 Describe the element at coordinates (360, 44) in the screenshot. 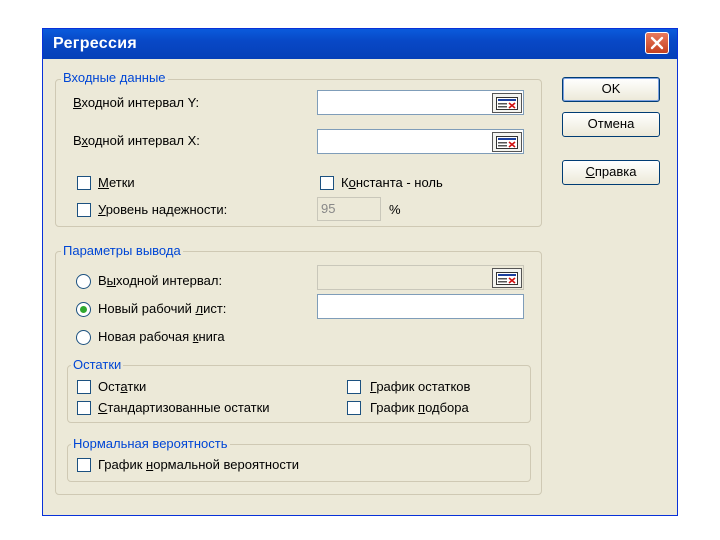

I see `title-bar: Регрессия` at that location.